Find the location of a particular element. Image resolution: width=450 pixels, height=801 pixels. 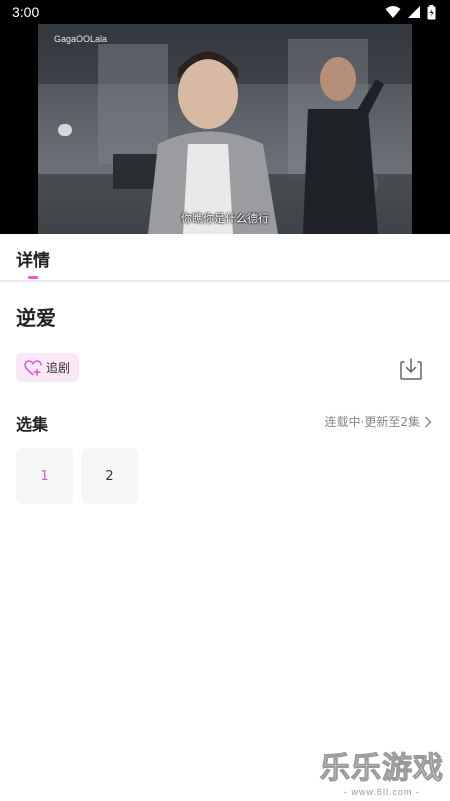

tab-active-indicator is located at coordinates (33, 277).